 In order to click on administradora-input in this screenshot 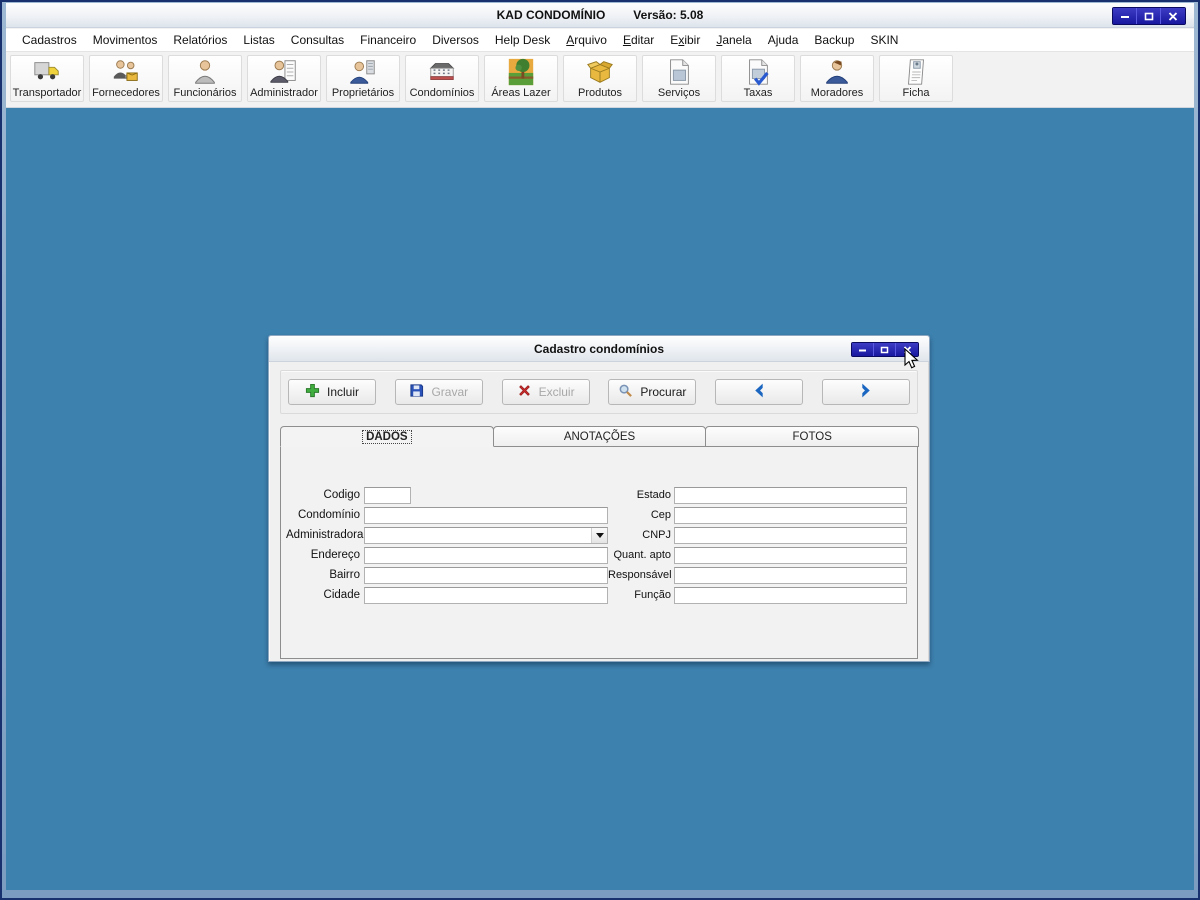, I will do `click(478, 535)`.